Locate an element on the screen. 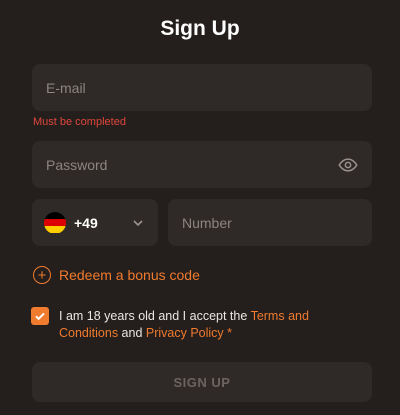  consent-text-before: I am 18 years old and I accept the is located at coordinates (155, 316).